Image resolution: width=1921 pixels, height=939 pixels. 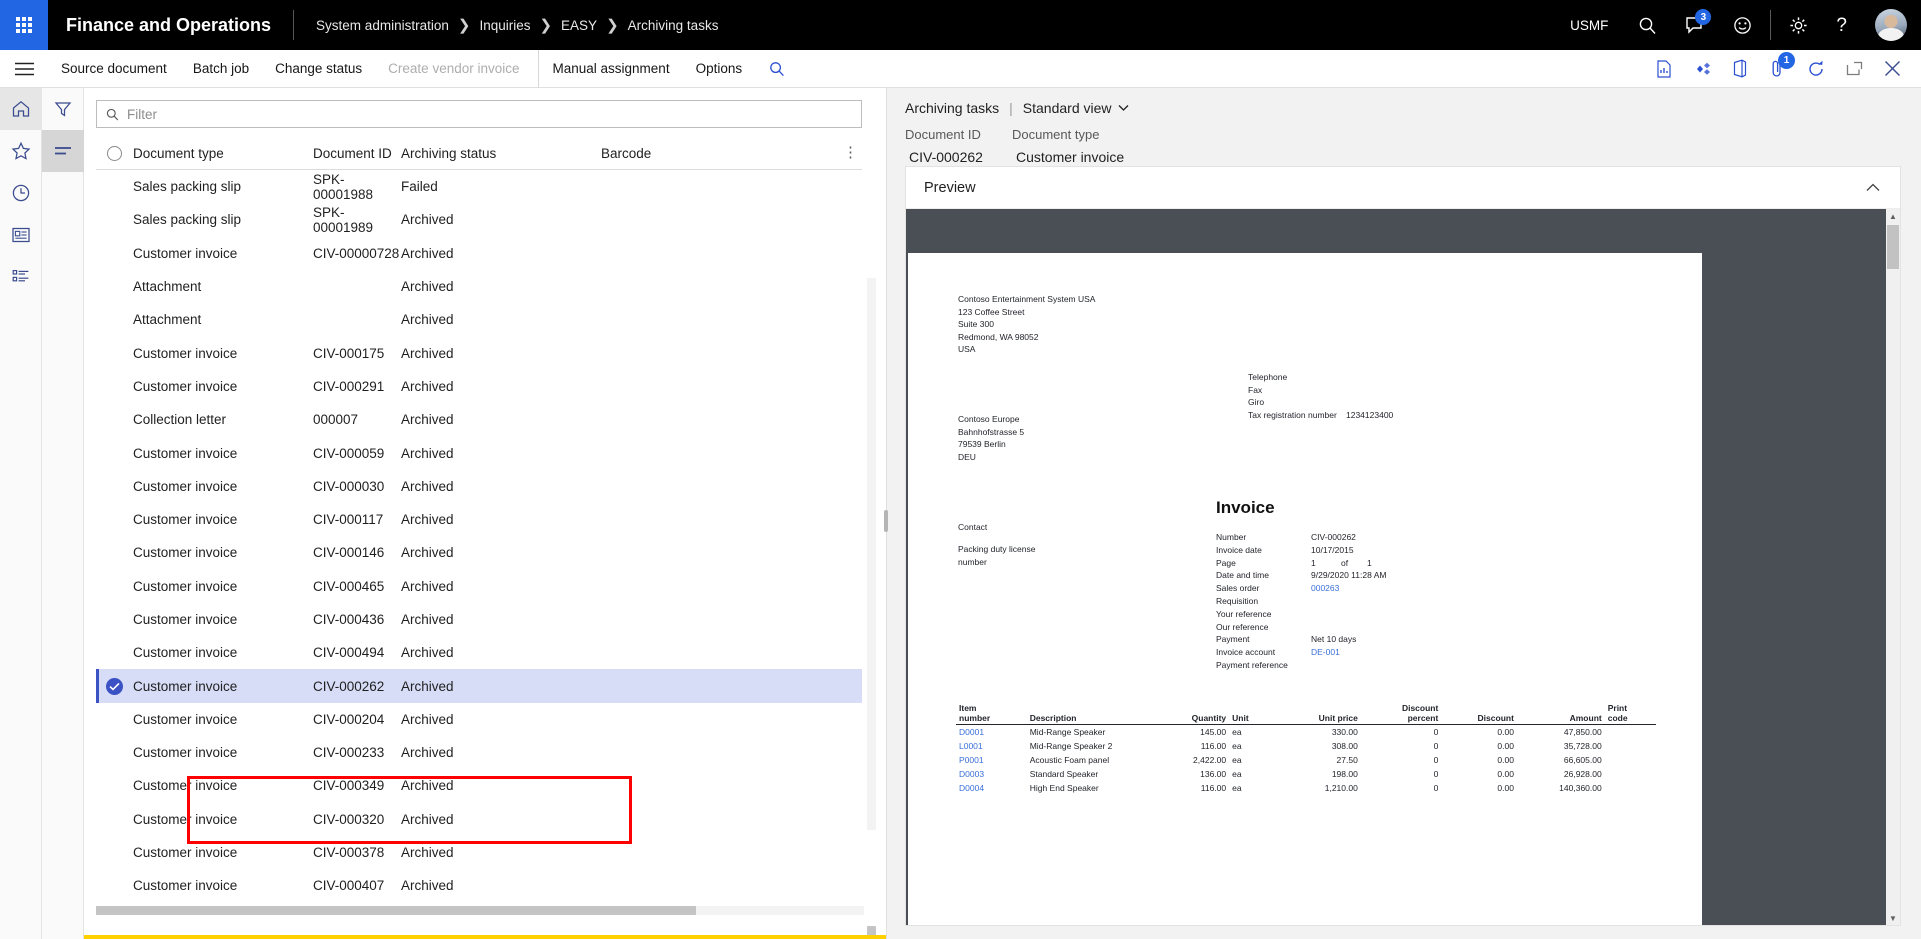 What do you see at coordinates (479, 819) in the screenshot?
I see `table-row: Customer invoice CIV-000320 Archived` at bounding box center [479, 819].